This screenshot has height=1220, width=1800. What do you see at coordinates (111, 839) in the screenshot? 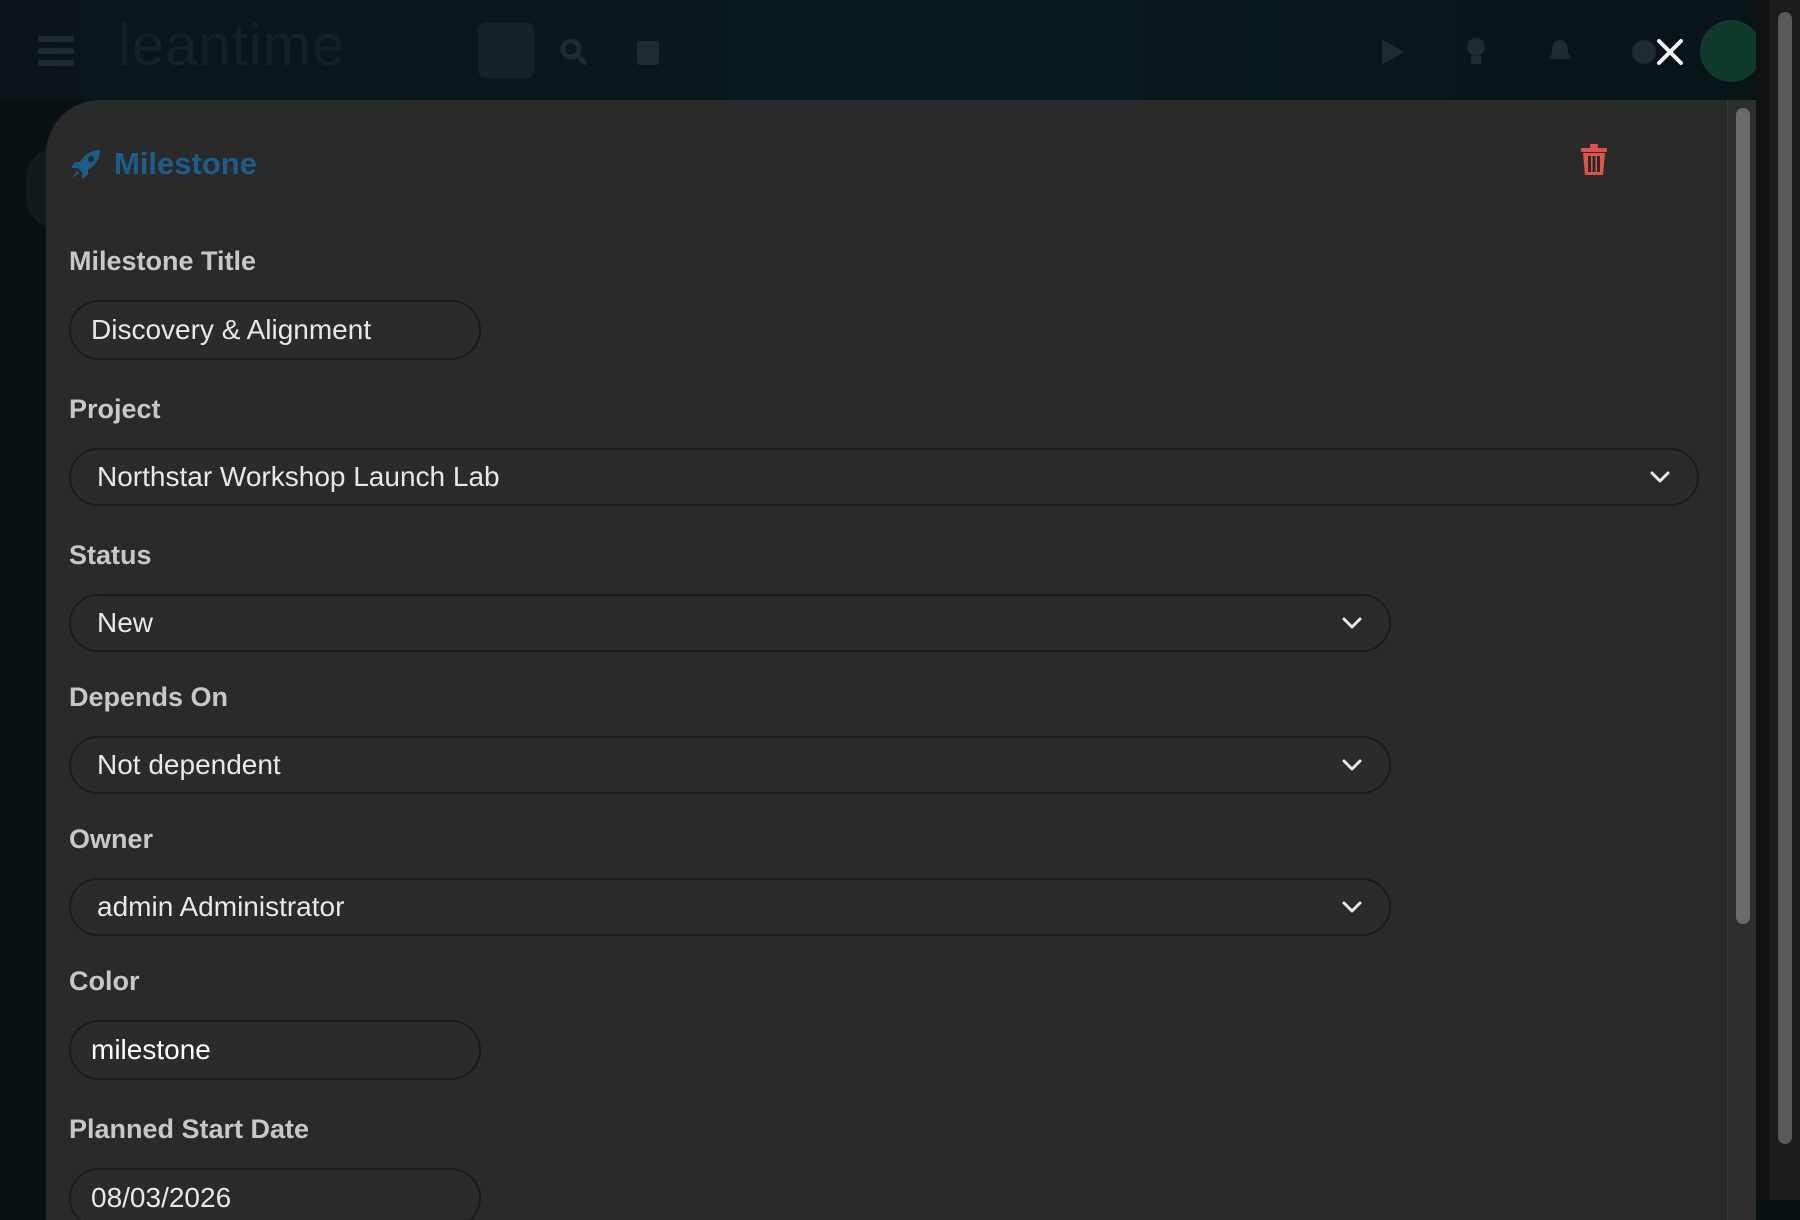
I see `owner-label: Owner` at bounding box center [111, 839].